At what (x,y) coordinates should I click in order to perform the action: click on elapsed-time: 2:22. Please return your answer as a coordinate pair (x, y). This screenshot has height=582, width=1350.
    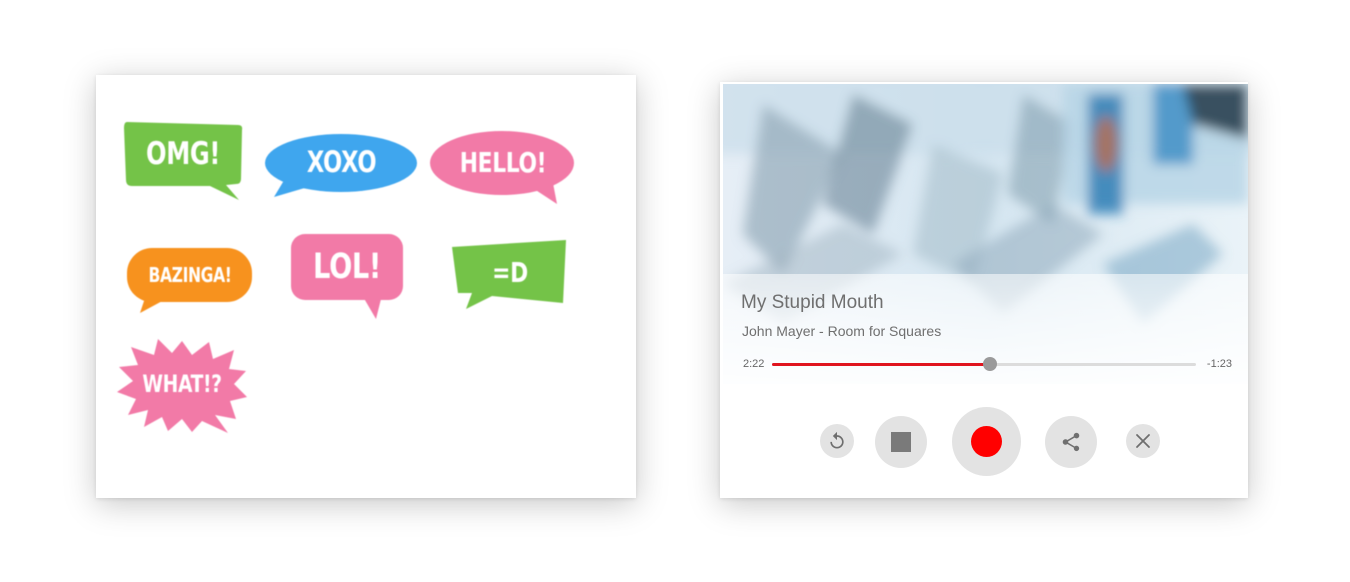
    Looking at the image, I should click on (754, 364).